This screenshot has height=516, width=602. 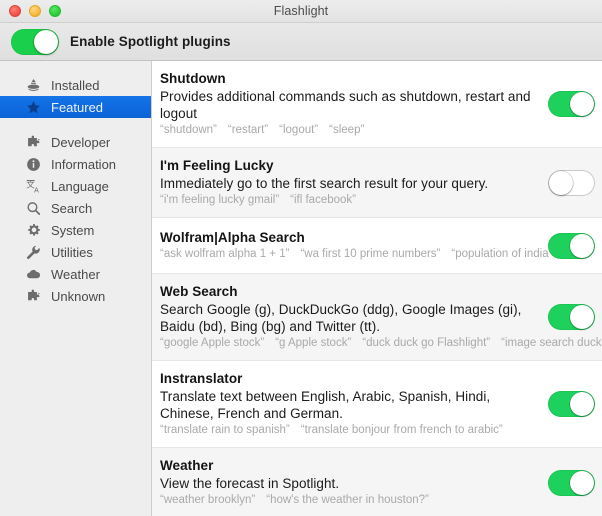 I want to click on plugin-keyword: “translate rain to spanish”, so click(x=225, y=430).